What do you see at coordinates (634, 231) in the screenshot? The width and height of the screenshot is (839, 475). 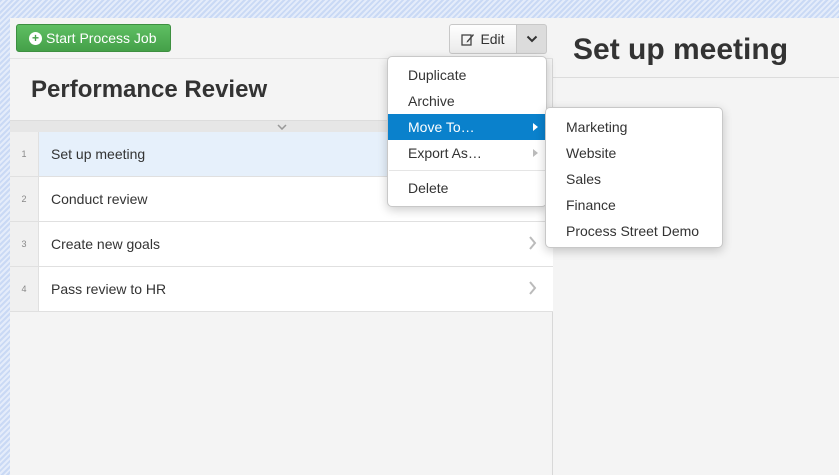 I see `submenu-item-process-street-demo: Process Street Demo` at bounding box center [634, 231].